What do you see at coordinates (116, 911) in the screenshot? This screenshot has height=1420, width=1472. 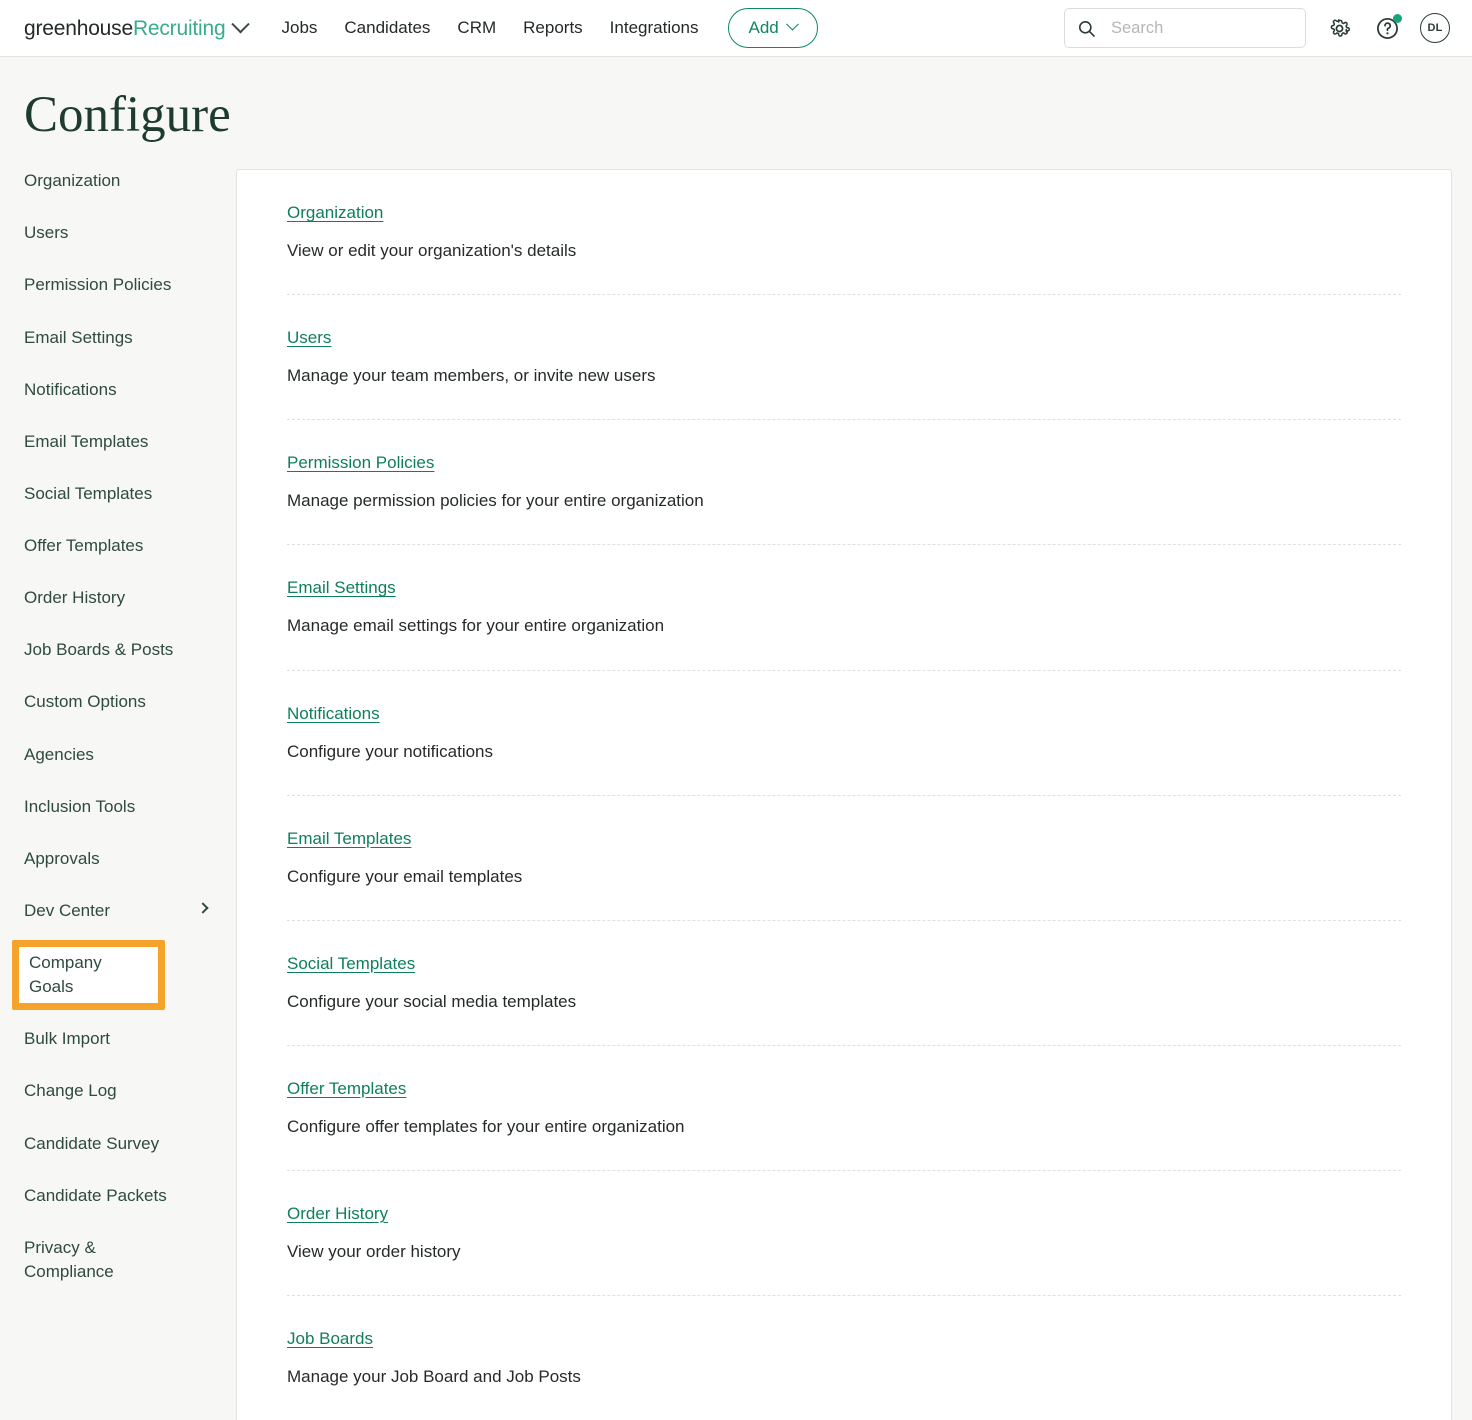 I see `sidebar-item-dev-center: Dev Center` at bounding box center [116, 911].